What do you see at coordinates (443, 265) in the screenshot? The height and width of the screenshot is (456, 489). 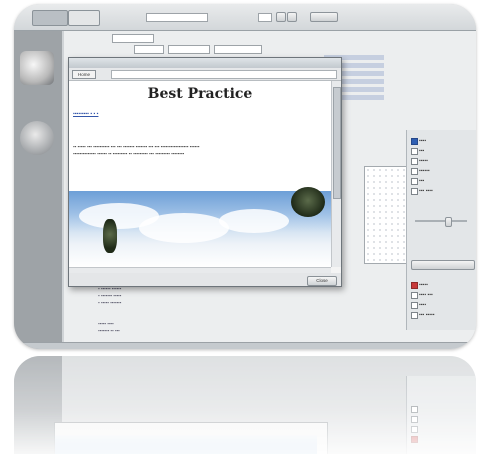 I see `panel-button` at bounding box center [443, 265].